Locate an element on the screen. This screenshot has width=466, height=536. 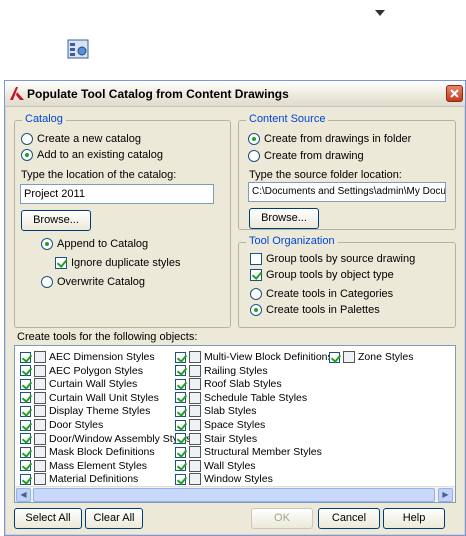
object-list-item: AEC Dimension Styles is located at coordinates (87, 357).